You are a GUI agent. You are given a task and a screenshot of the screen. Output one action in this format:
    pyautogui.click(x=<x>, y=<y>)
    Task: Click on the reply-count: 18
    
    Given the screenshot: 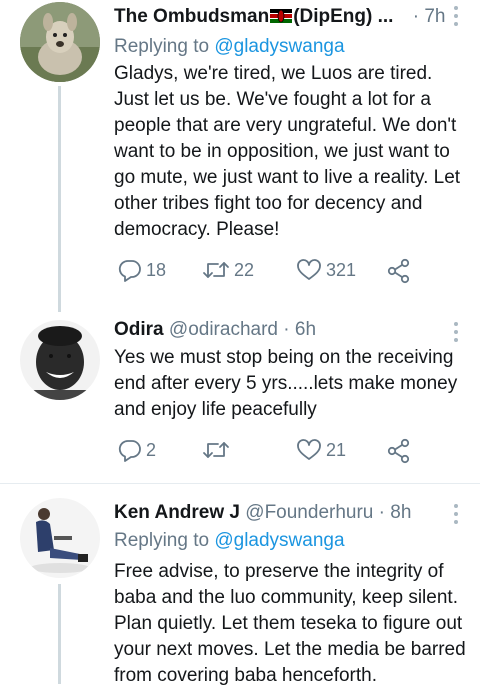 What is the action you would take?
    pyautogui.click(x=156, y=269)
    